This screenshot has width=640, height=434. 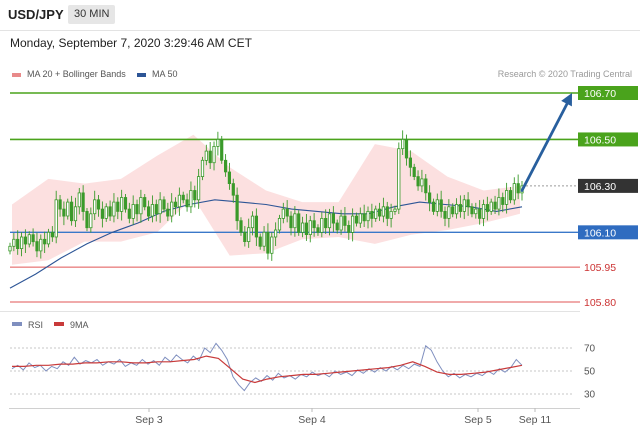 I want to click on rsi-legend-label: RSI, so click(x=35, y=325).